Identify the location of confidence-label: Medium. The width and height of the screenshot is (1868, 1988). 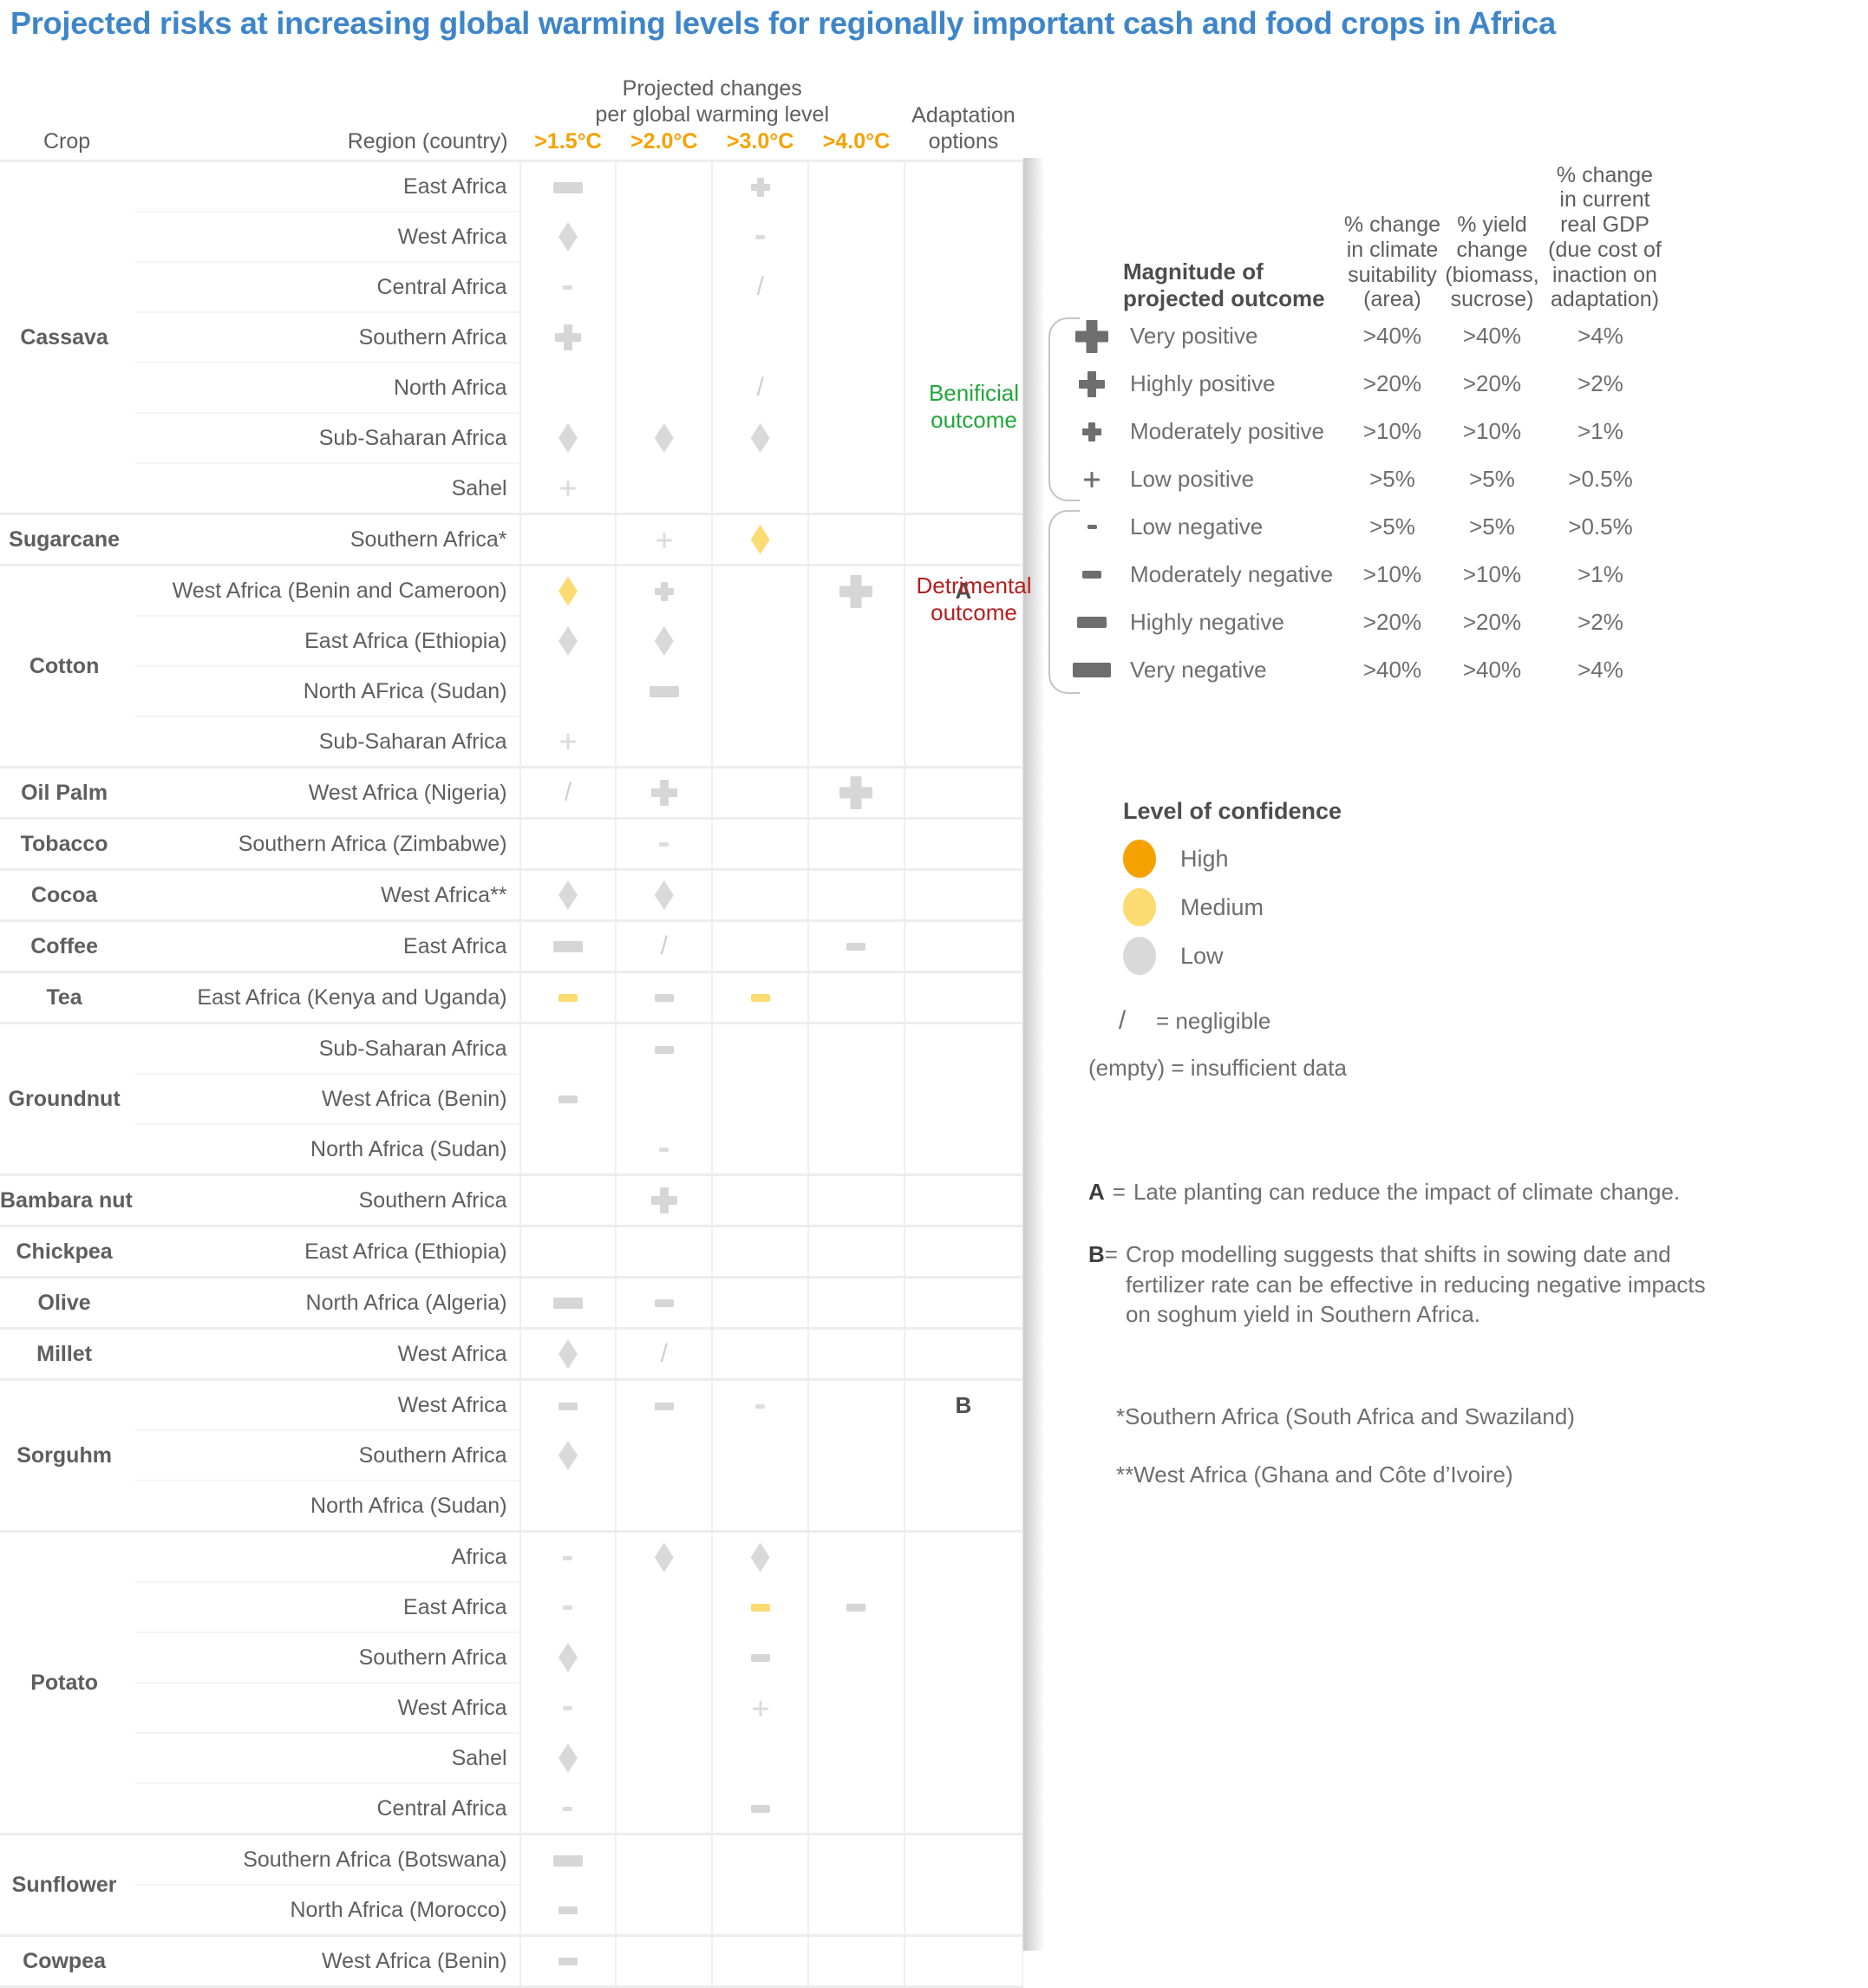
(1222, 906).